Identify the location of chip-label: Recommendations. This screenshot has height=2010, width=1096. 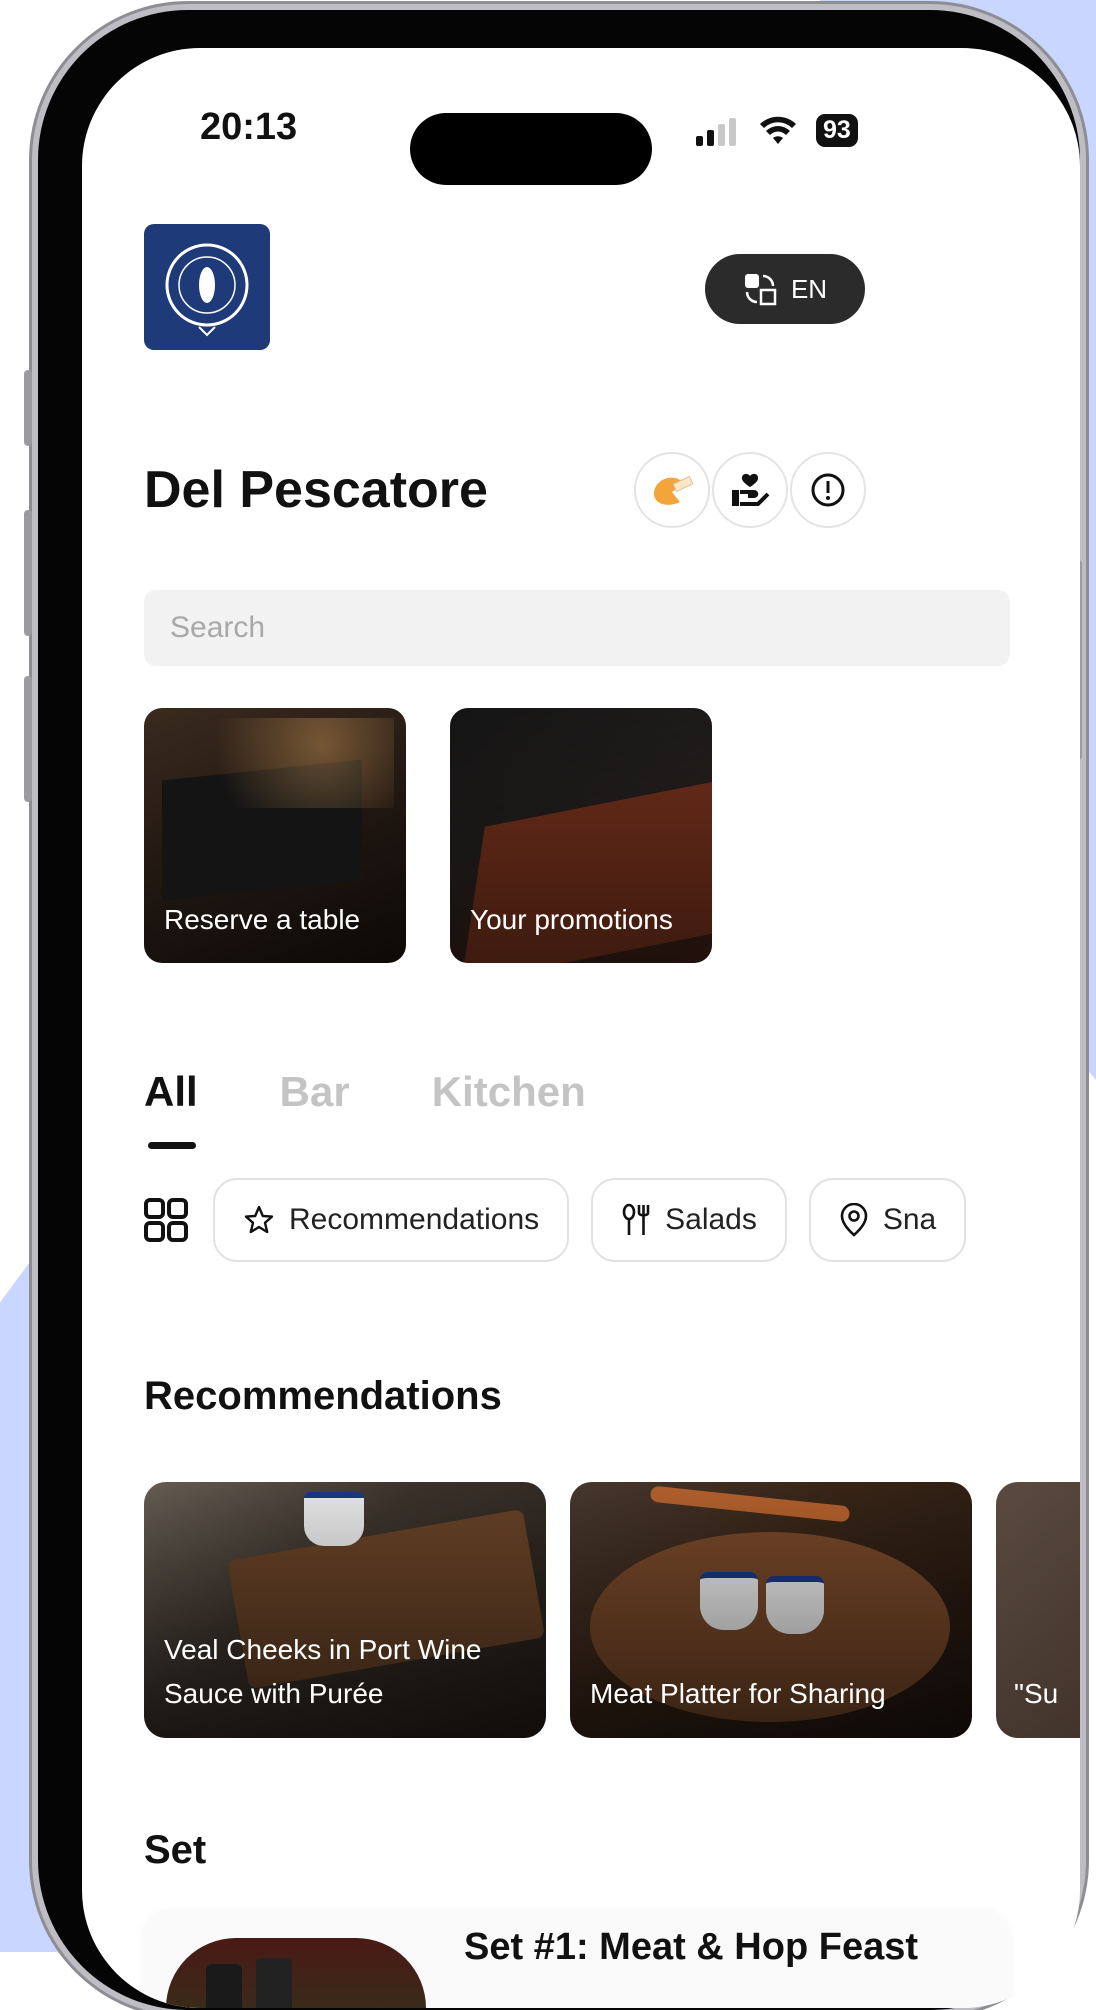
(414, 1219).